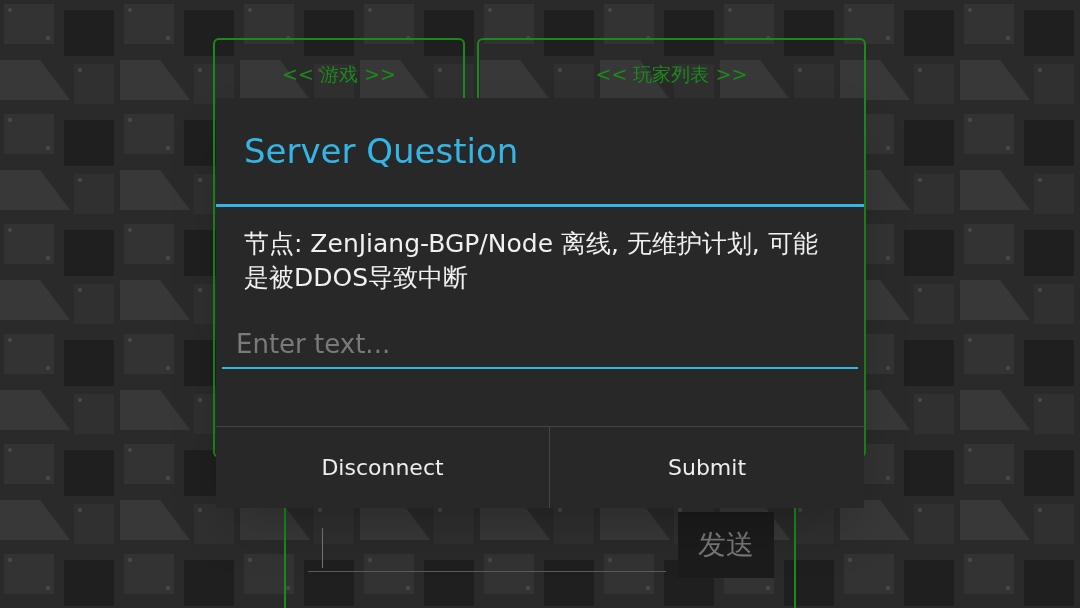  I want to click on dialog-message: 节点: ZenJiang-BGP/Node 离线, 无维护计划, 可能是被DDOS导致中断, so click(531, 261).